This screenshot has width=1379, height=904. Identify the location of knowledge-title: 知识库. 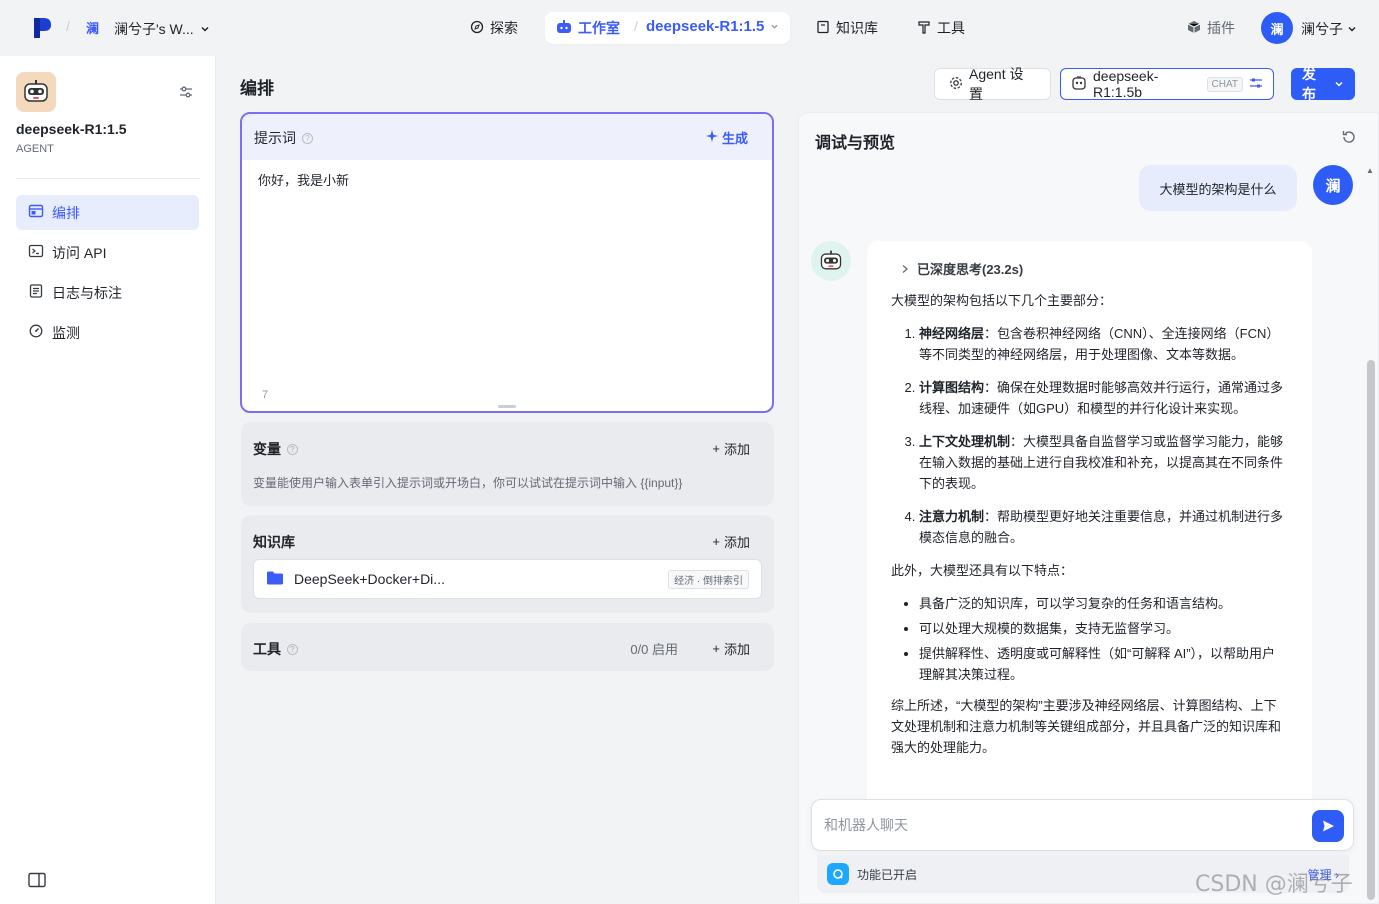
(274, 542).